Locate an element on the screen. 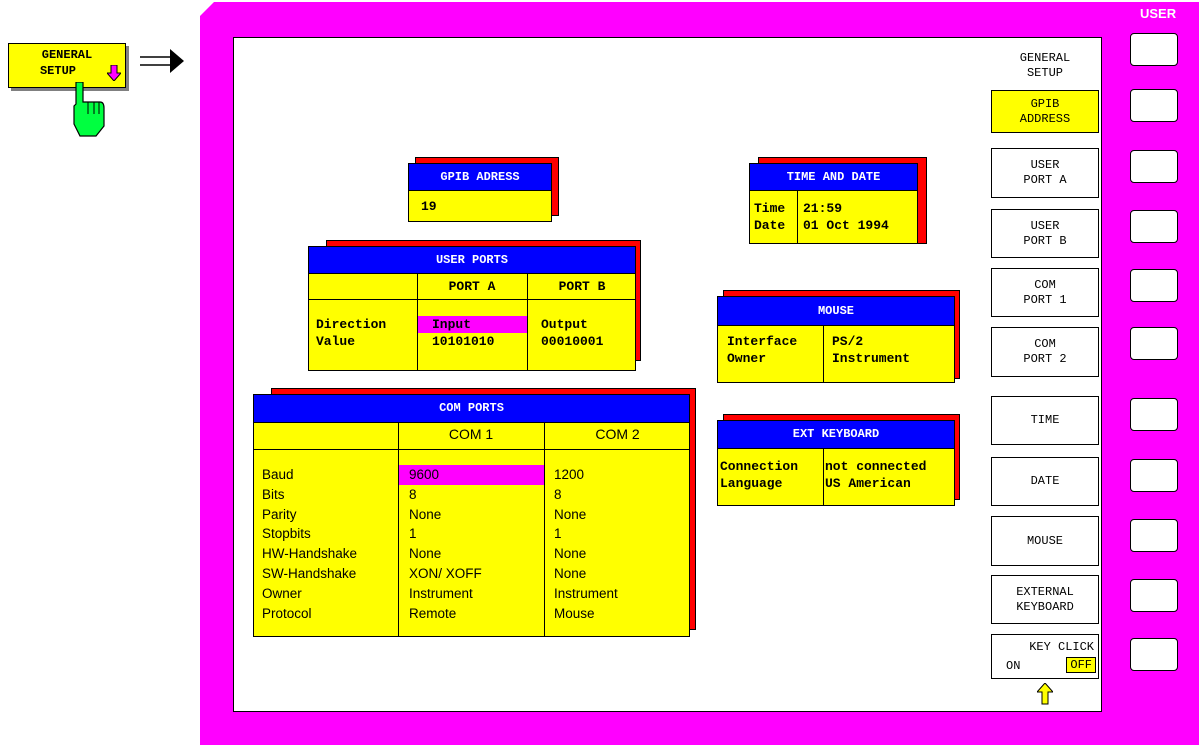 This screenshot has width=1199, height=745. user-ports-panel-title: USER PORTS is located at coordinates (472, 260).